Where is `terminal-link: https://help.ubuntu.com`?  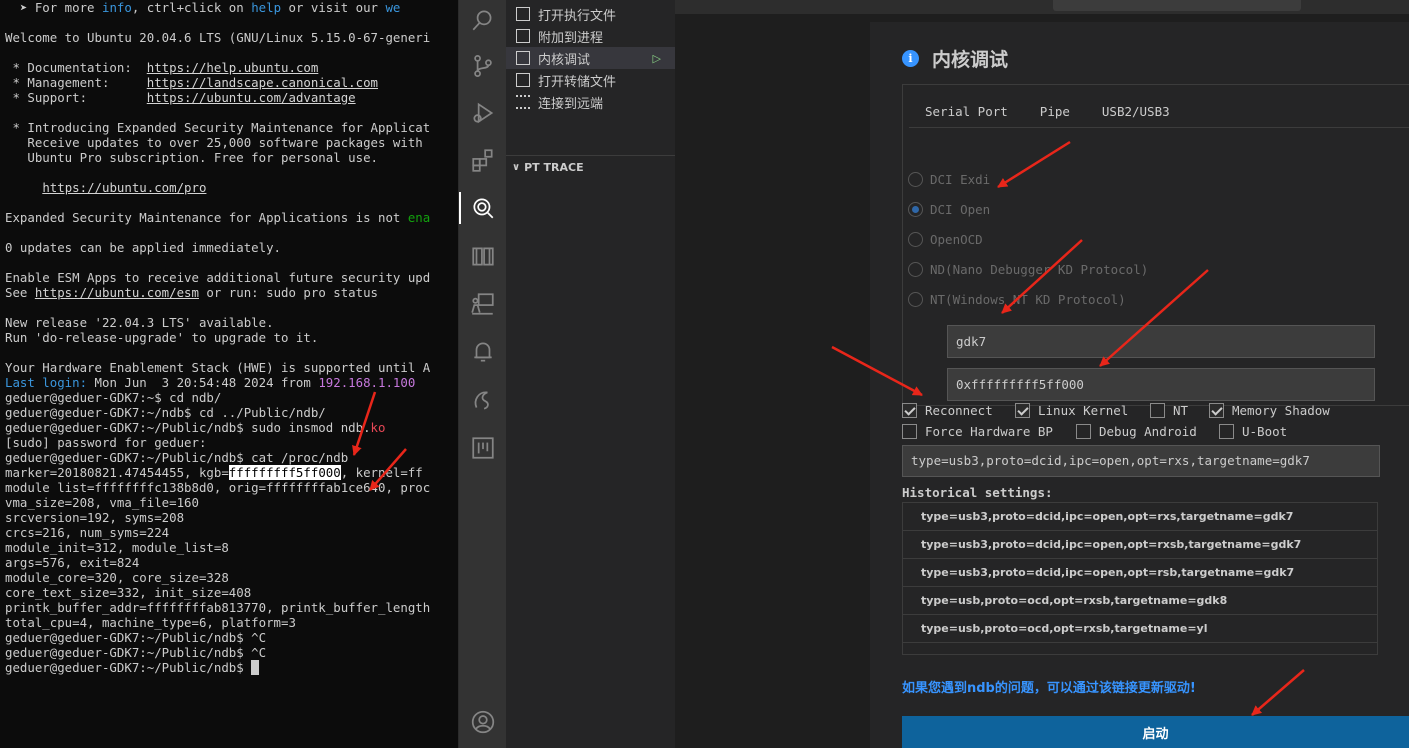 terminal-link: https://help.ubuntu.com is located at coordinates (233, 67).